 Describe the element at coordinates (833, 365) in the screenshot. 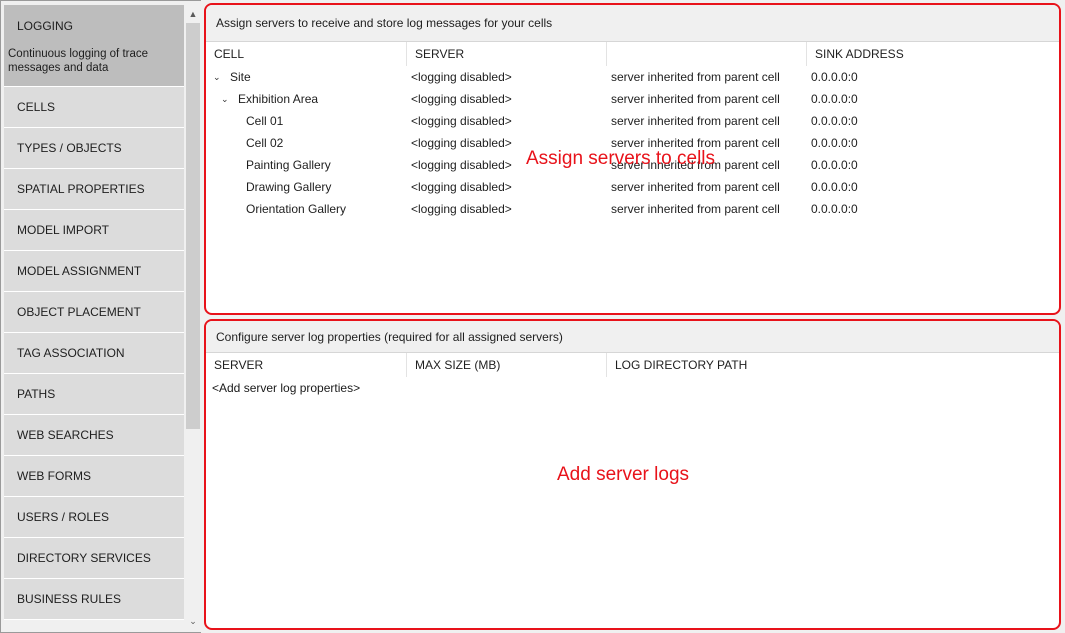

I see `column-header-log-directory: LOG DIRECTORY PATH` at that location.